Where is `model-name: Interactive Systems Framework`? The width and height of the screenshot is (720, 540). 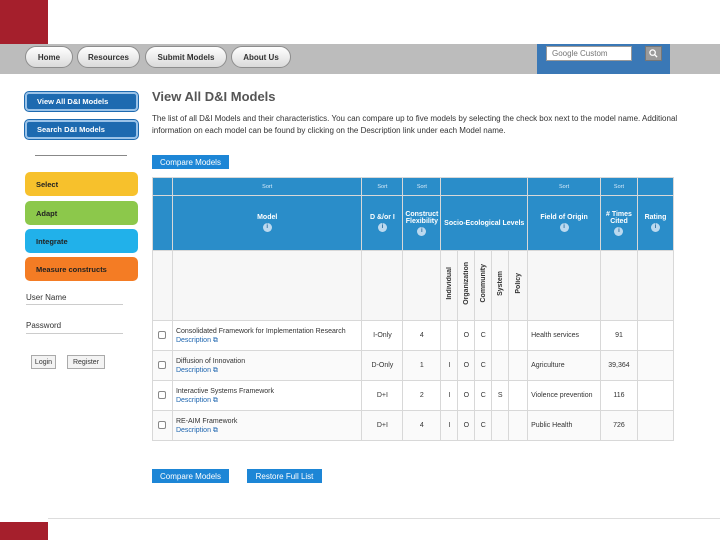
model-name: Interactive Systems Framework is located at coordinates (224, 391).